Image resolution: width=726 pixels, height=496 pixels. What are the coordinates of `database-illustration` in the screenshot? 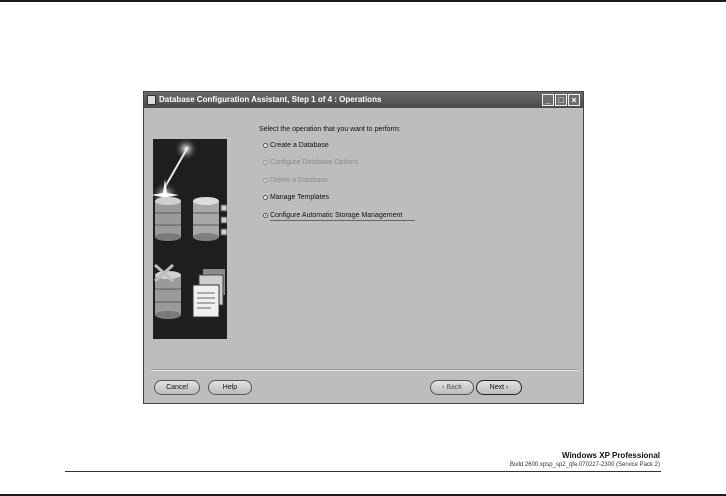 It's located at (190, 239).